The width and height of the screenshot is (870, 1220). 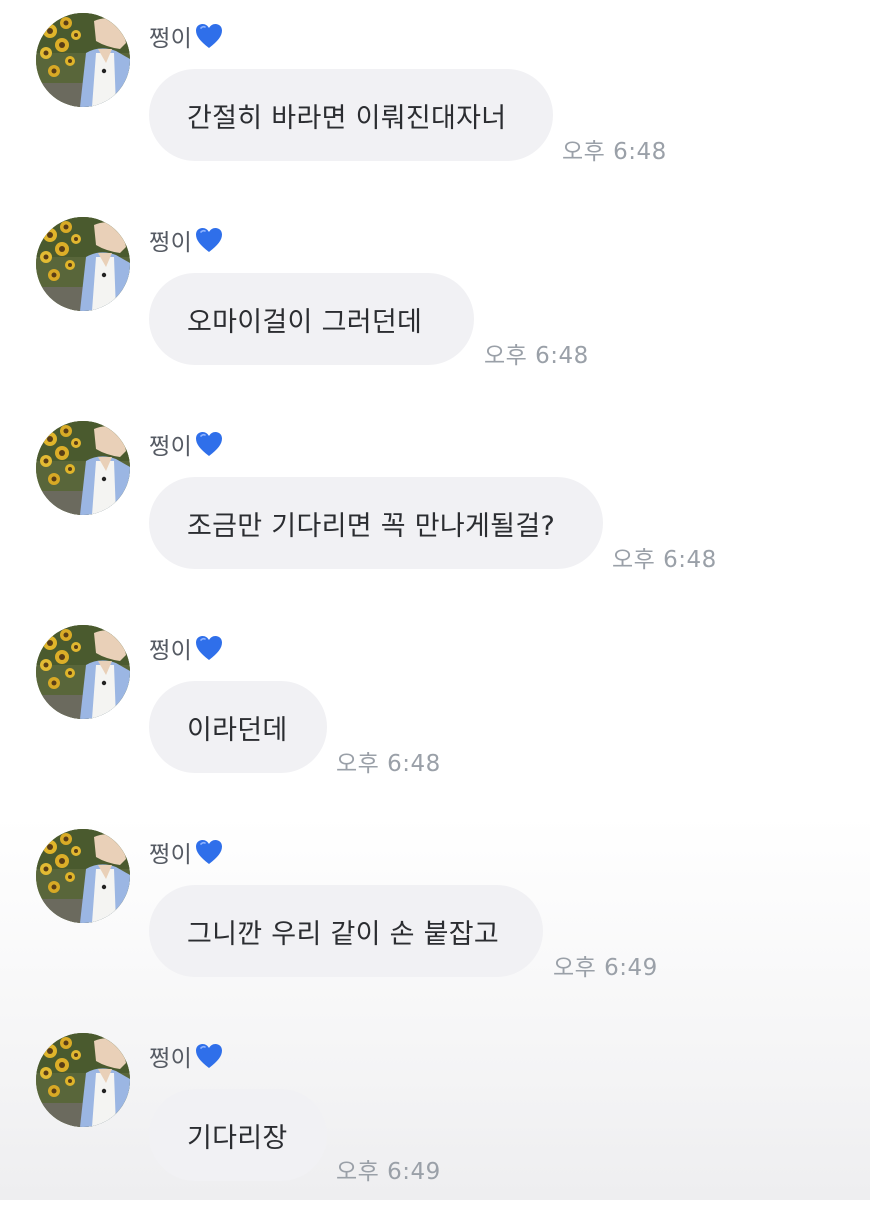 What do you see at coordinates (237, 730) in the screenshot?
I see `message-text: 이라던데` at bounding box center [237, 730].